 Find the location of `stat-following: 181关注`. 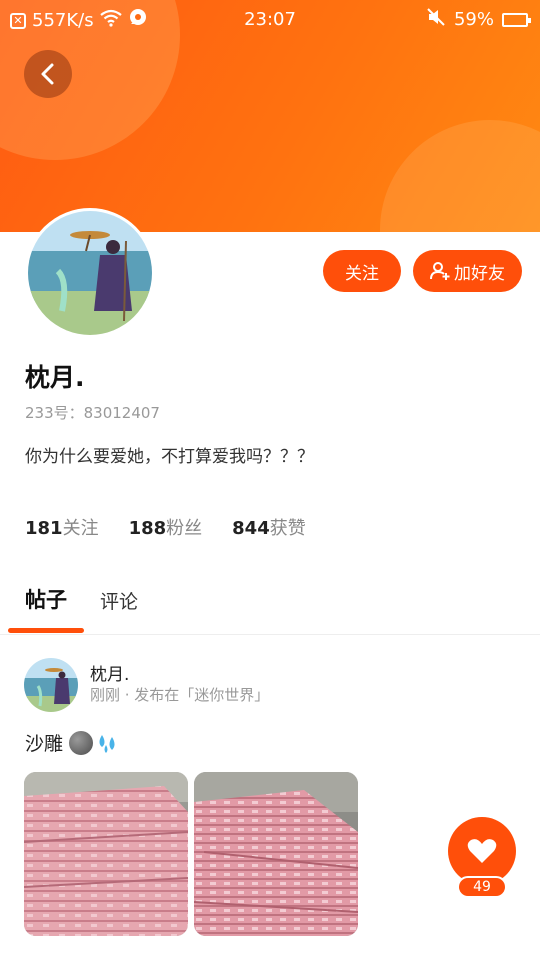

stat-following: 181关注 is located at coordinates (62, 527).